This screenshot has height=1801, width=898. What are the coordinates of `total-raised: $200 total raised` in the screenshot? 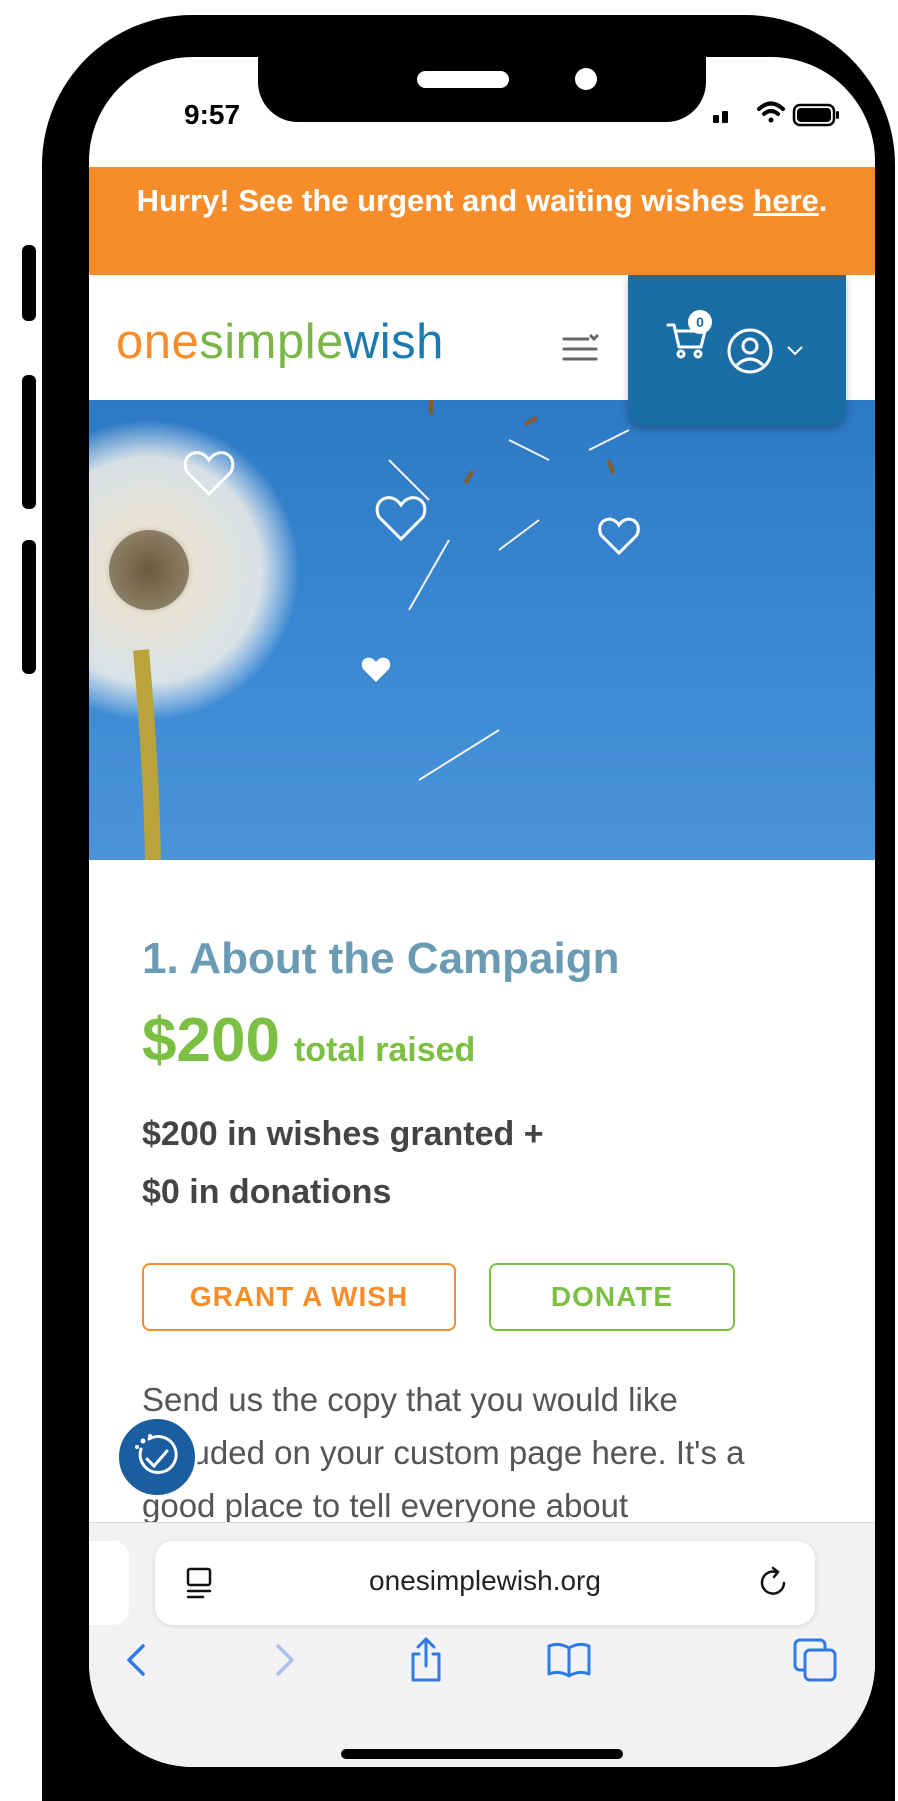 It's located at (308, 1040).